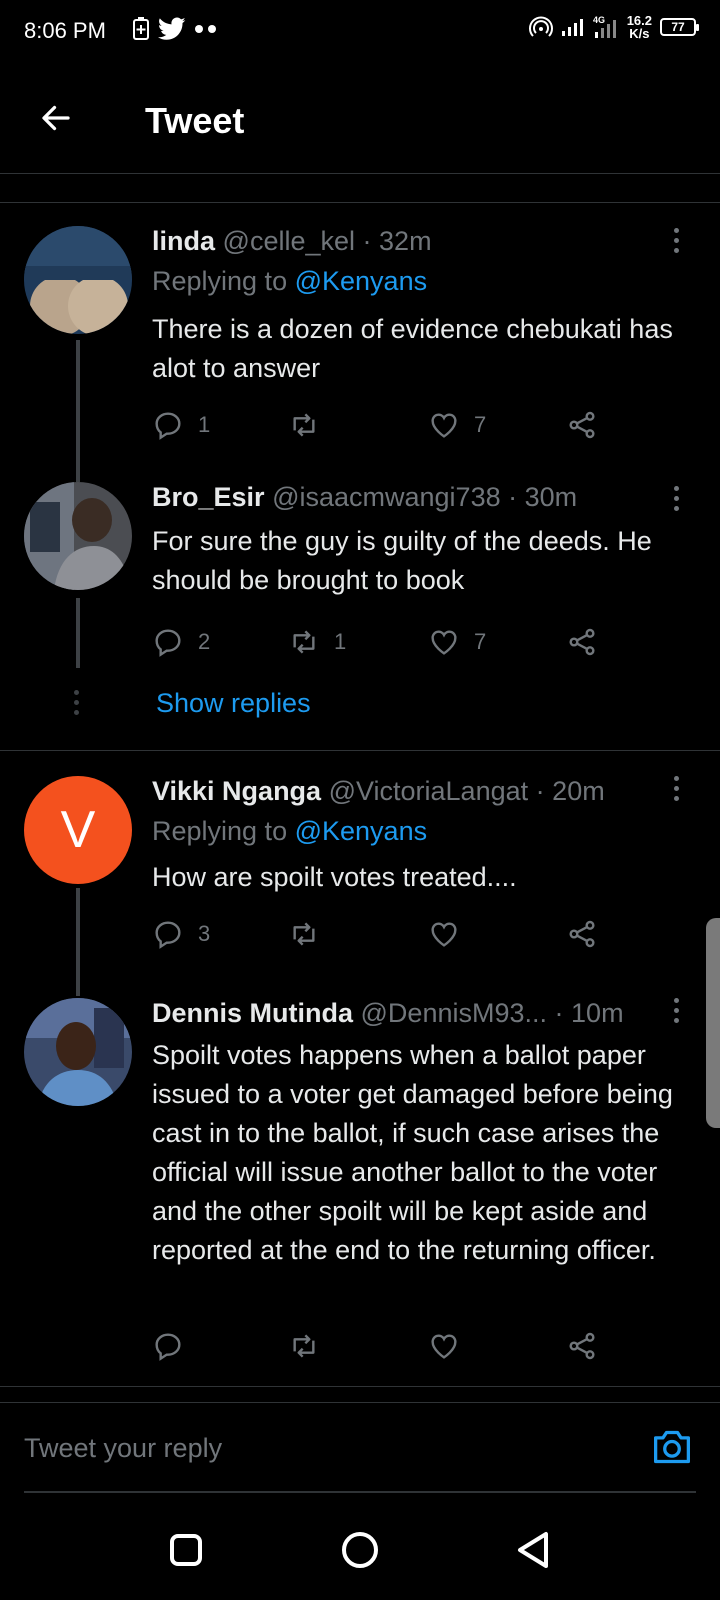 This screenshot has height=1600, width=720. I want to click on author-name: Dennis Mutinda, so click(252, 1013).